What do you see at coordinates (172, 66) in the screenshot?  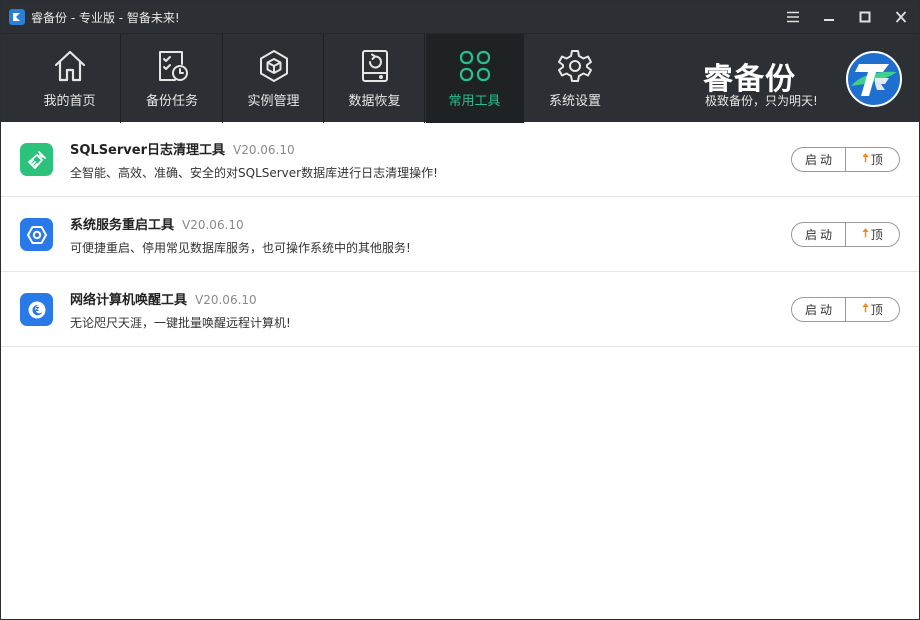 I see `backup-task-icon` at bounding box center [172, 66].